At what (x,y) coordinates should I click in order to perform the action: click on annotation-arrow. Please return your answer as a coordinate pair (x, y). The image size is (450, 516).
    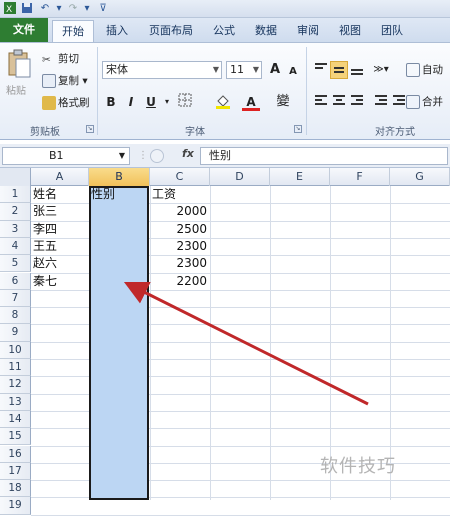
    Looking at the image, I should click on (246, 343).